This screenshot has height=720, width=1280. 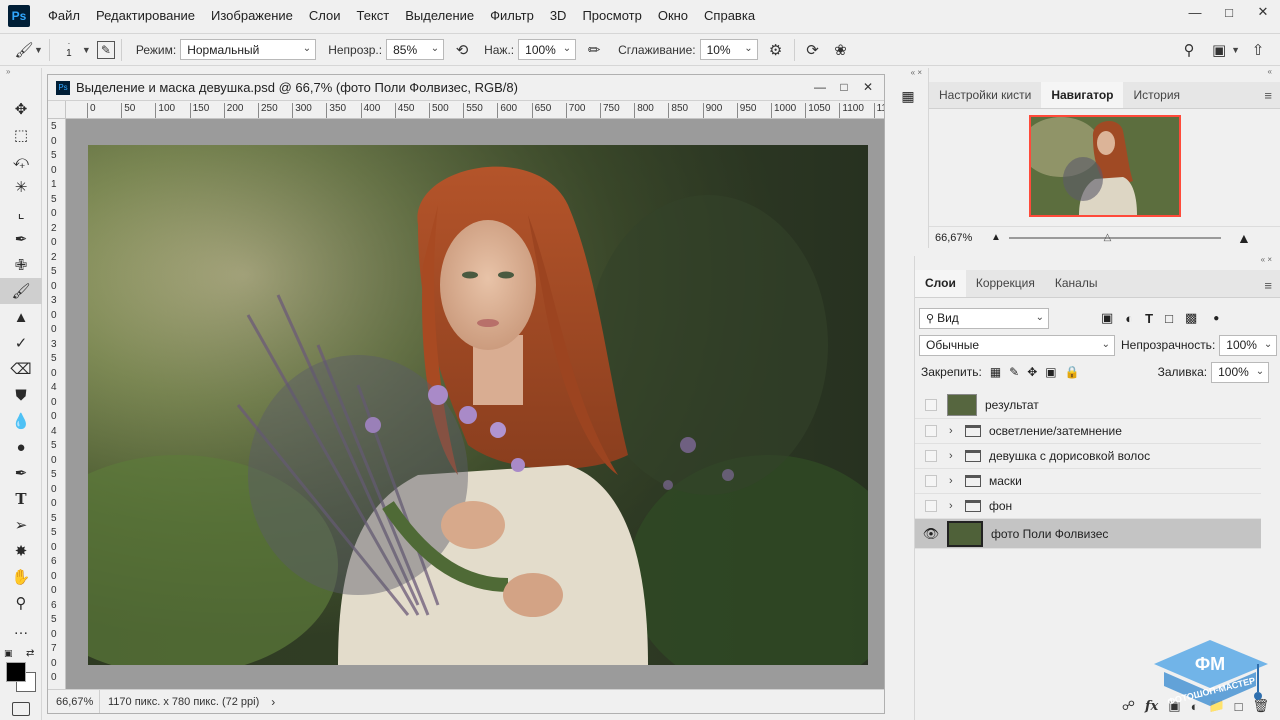 What do you see at coordinates (1107, 318) in the screenshot?
I see `filter-pixel-icon: ▣` at bounding box center [1107, 318].